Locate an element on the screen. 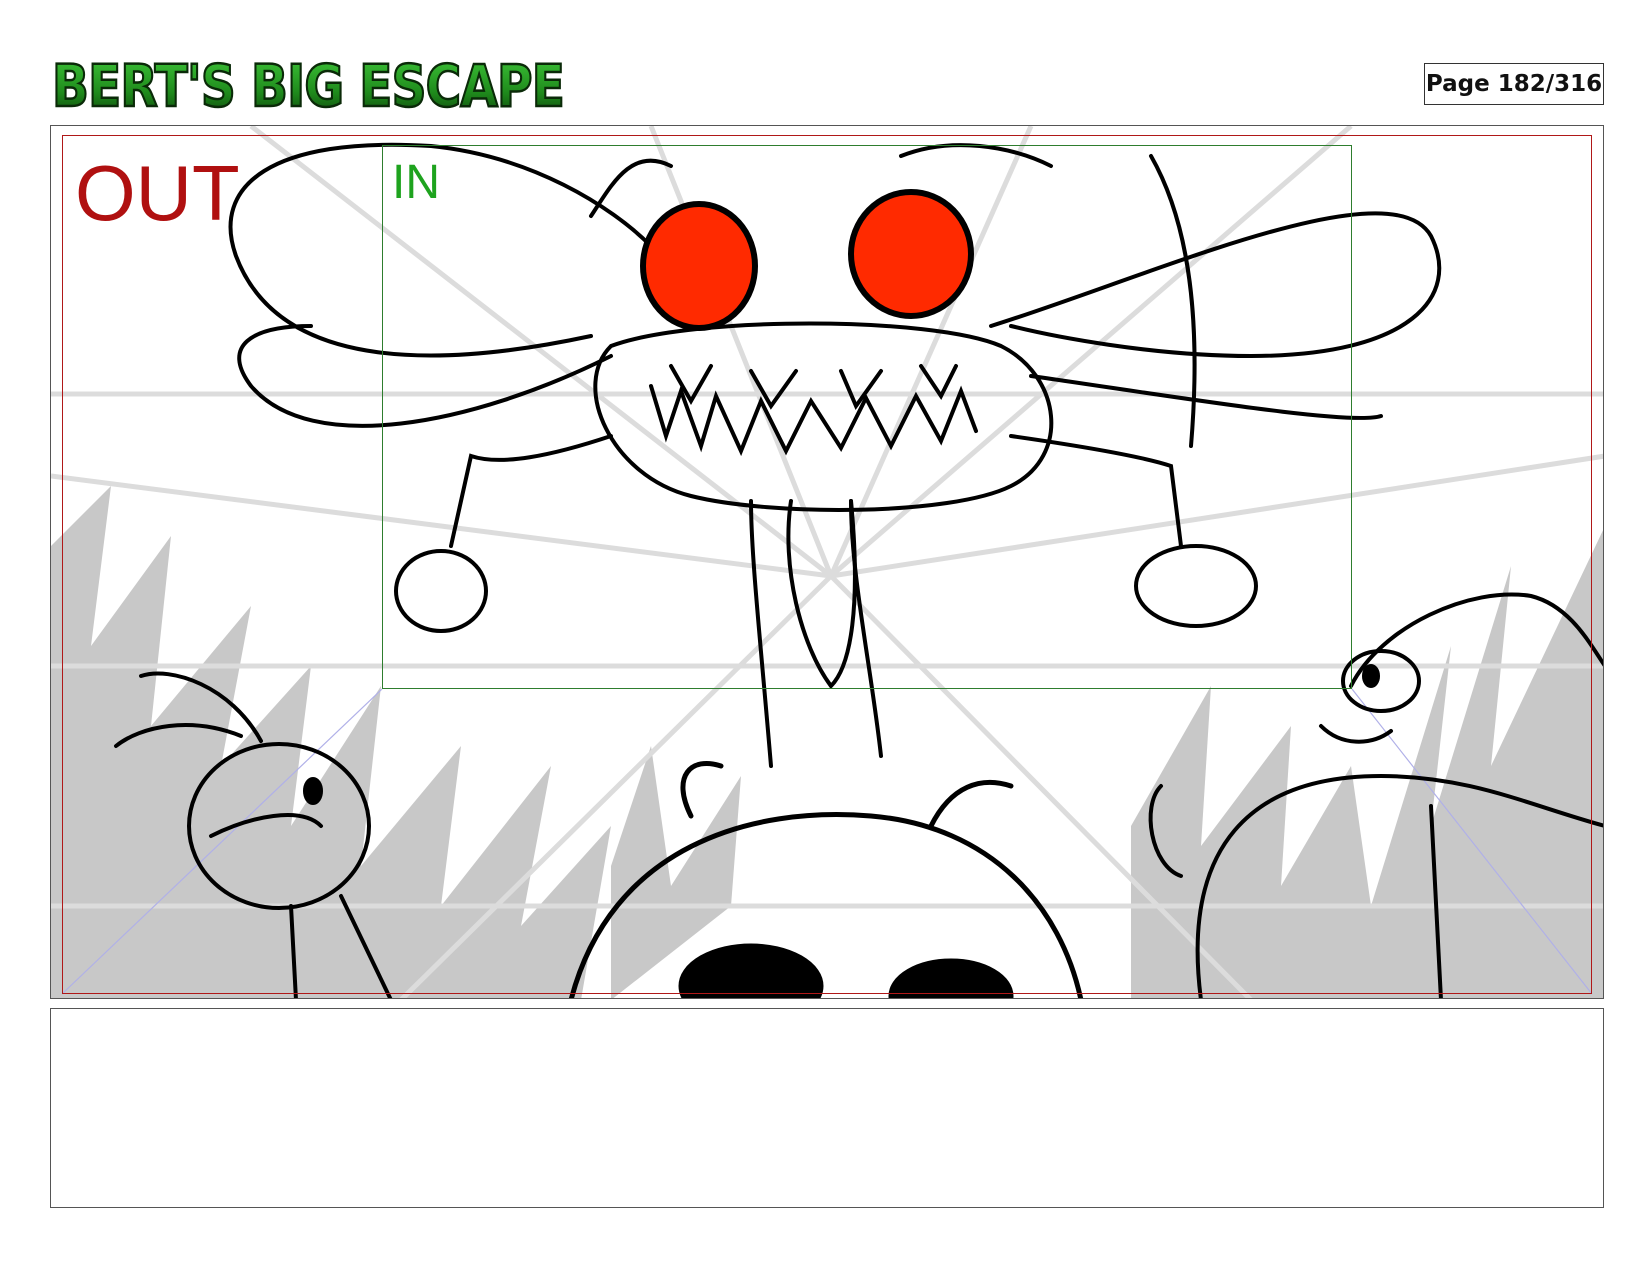 This screenshot has height=1275, width=1650. panel-notes-box is located at coordinates (827, 1108).